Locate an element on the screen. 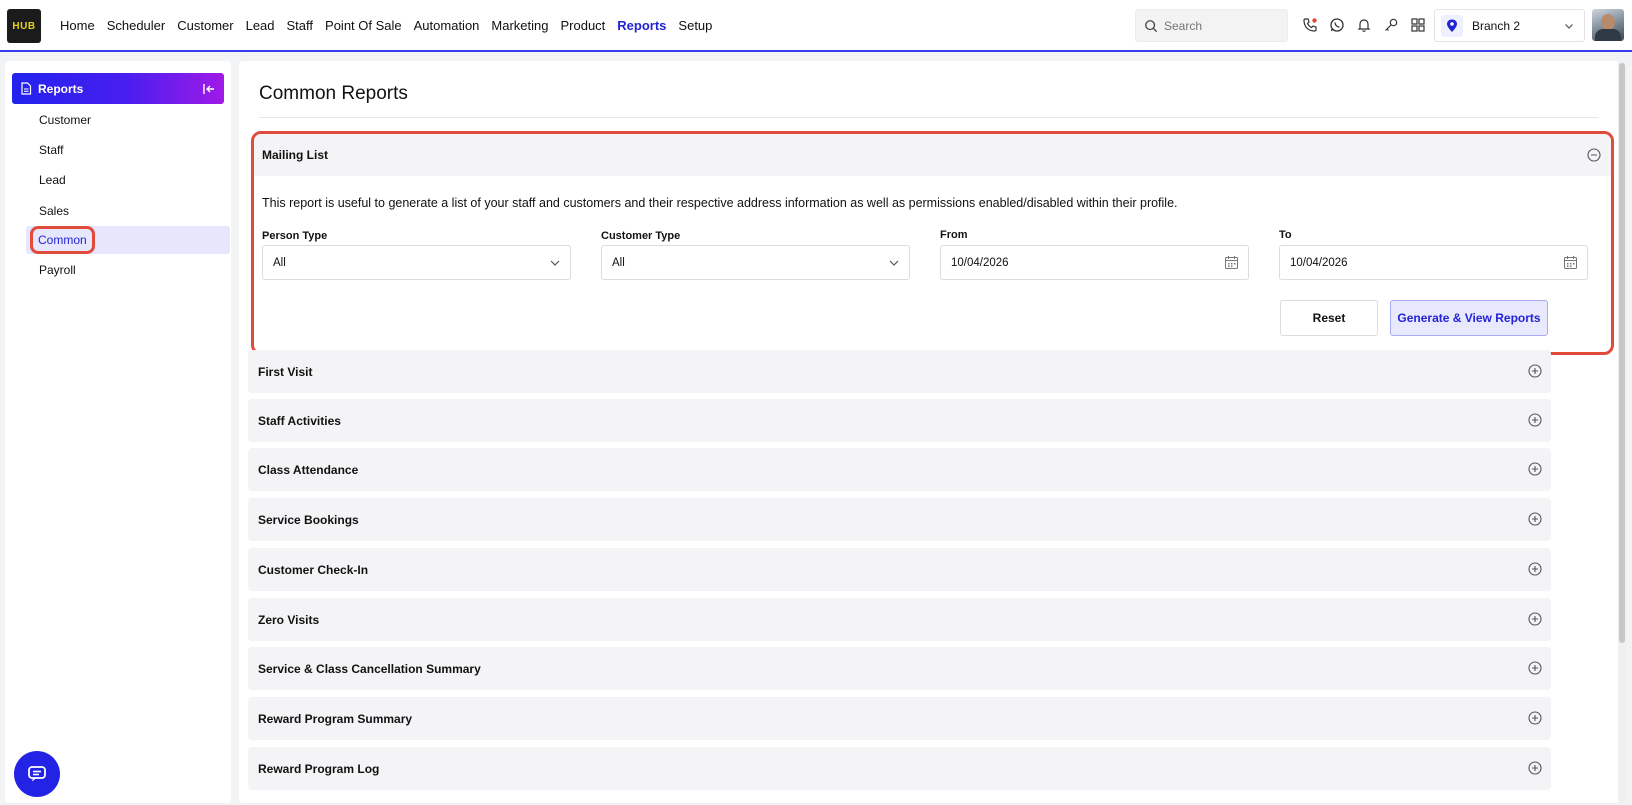 Image resolution: width=1632 pixels, height=805 pixels. customer-type-select: All is located at coordinates (755, 262).